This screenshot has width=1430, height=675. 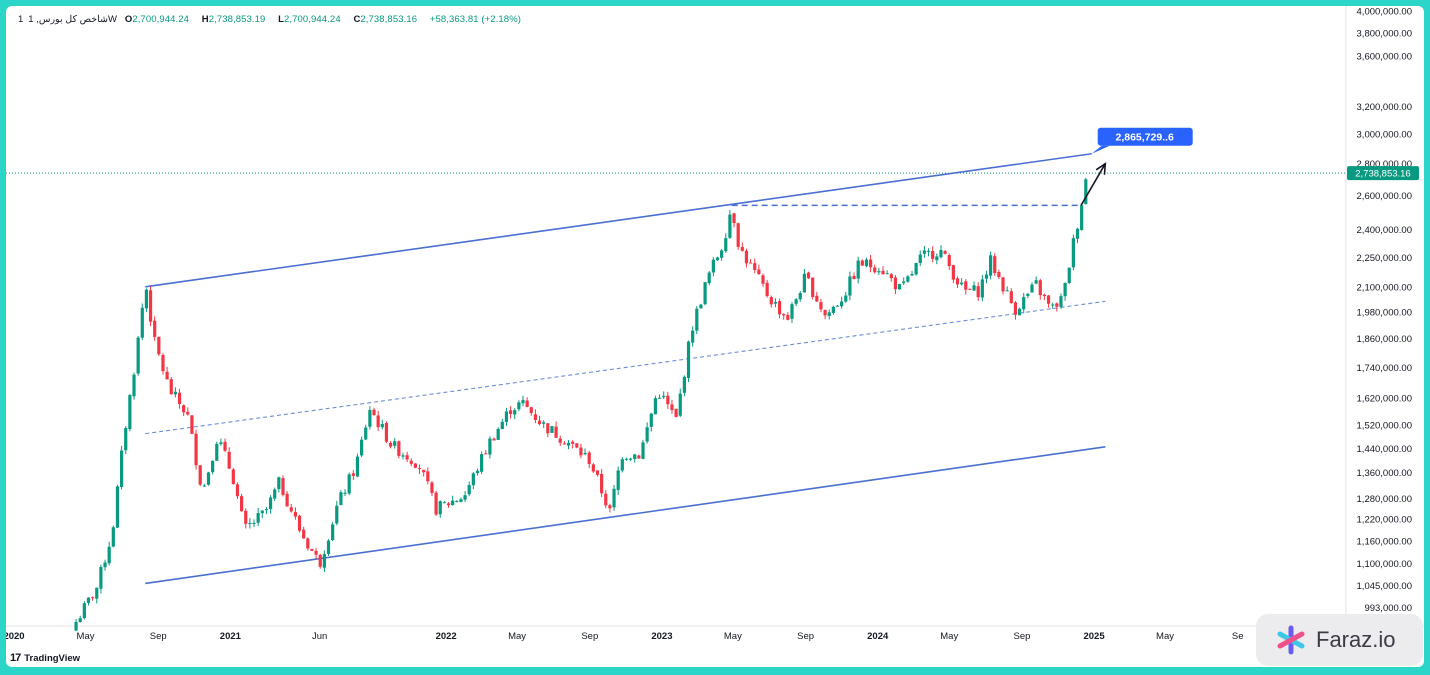 I want to click on tradingview-label: TradingView, so click(x=52, y=658).